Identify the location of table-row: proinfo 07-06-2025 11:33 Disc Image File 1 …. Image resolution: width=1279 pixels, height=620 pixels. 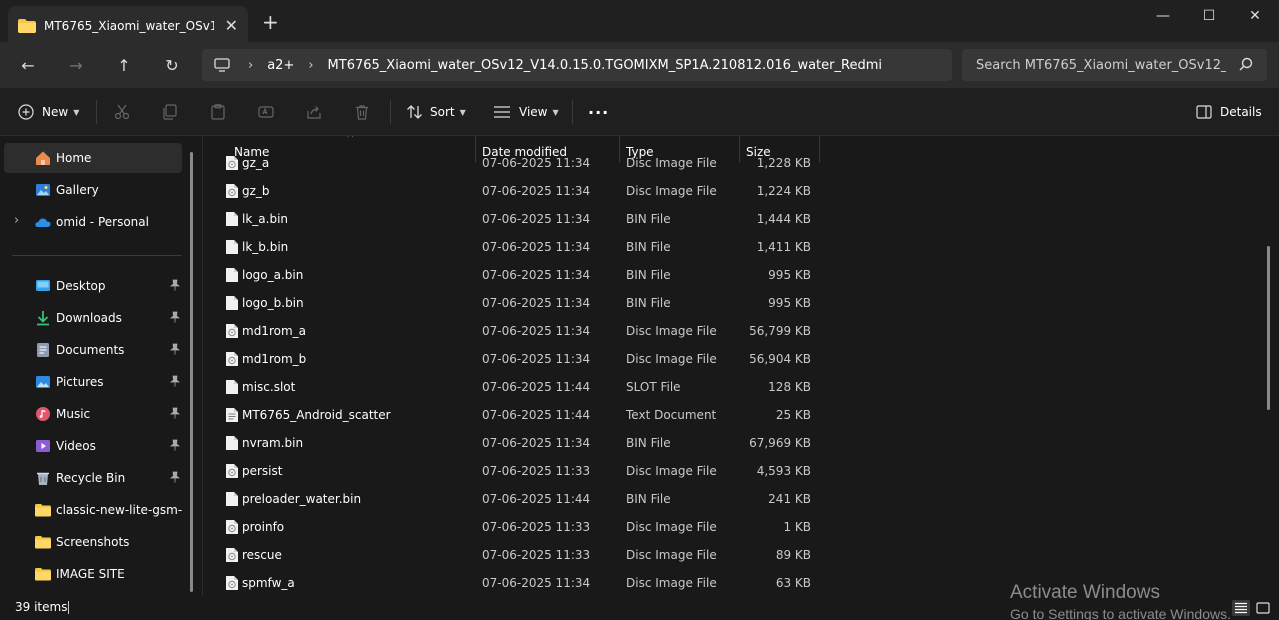
(513, 527).